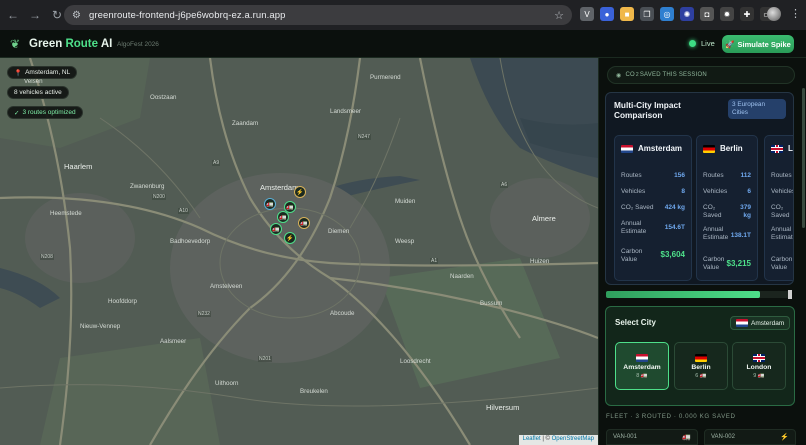 The width and height of the screenshot is (806, 445). I want to click on leaflet-link: Leaflet, so click(532, 439).